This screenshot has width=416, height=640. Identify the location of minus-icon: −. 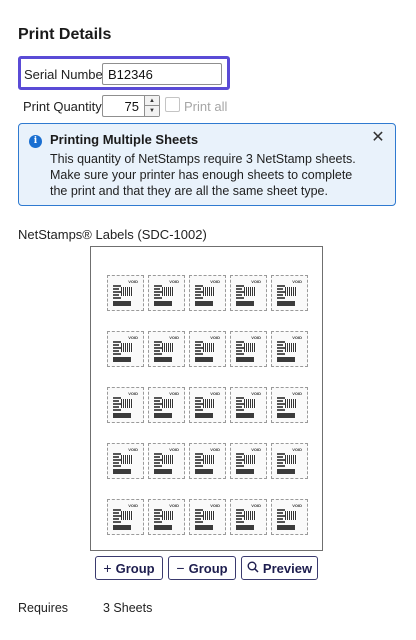
(180, 568).